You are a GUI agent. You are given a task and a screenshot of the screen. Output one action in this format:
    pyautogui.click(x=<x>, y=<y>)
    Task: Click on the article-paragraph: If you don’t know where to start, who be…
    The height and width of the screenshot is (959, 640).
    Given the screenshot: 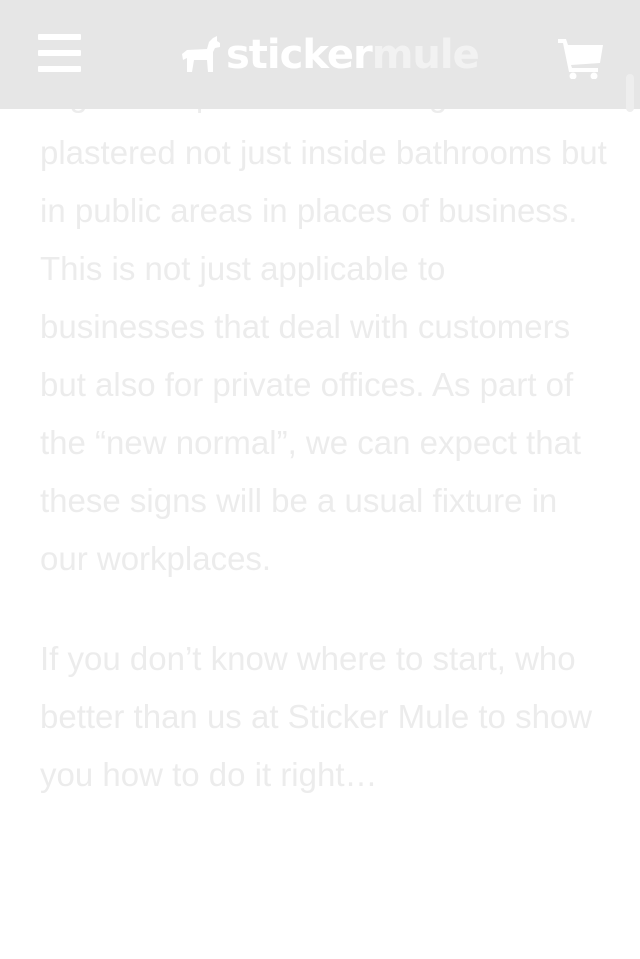 What is the action you would take?
    pyautogui.click(x=316, y=716)
    